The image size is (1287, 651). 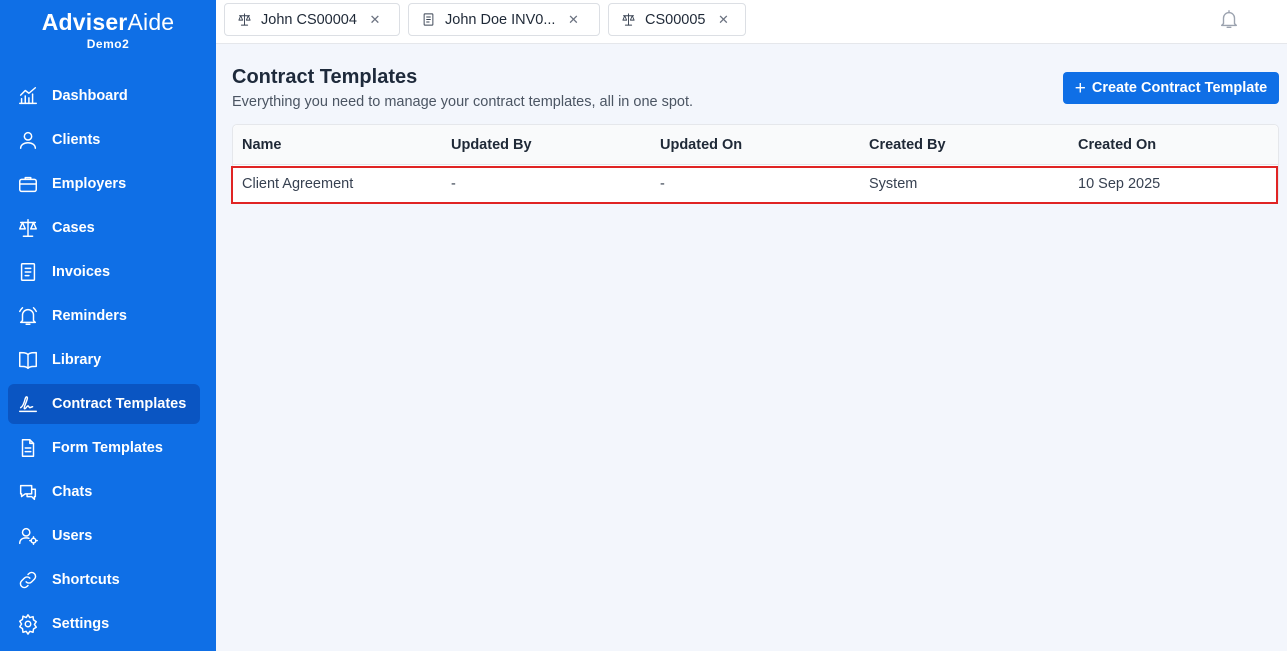 I want to click on cell-created-by: System, so click(x=893, y=183).